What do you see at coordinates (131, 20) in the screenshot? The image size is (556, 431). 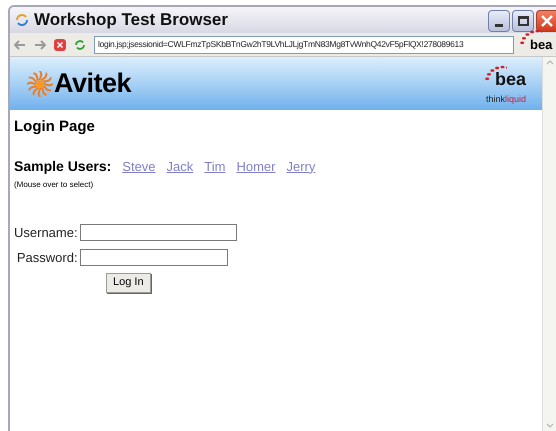 I see `window-title: Workshop Test Browser` at bounding box center [131, 20].